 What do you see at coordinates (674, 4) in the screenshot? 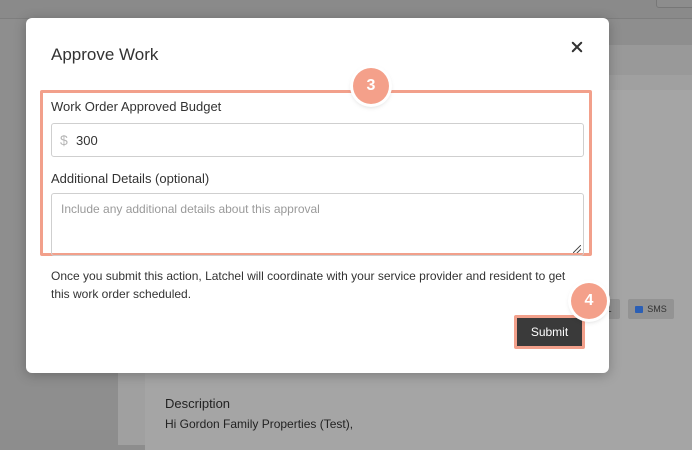
I see `top-bar-button` at bounding box center [674, 4].